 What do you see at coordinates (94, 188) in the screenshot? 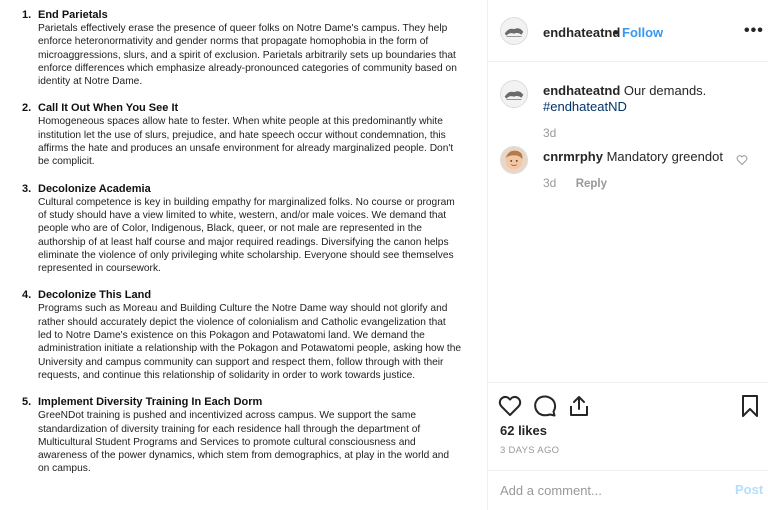
I see `demand-title: Decolonize Academia` at bounding box center [94, 188].